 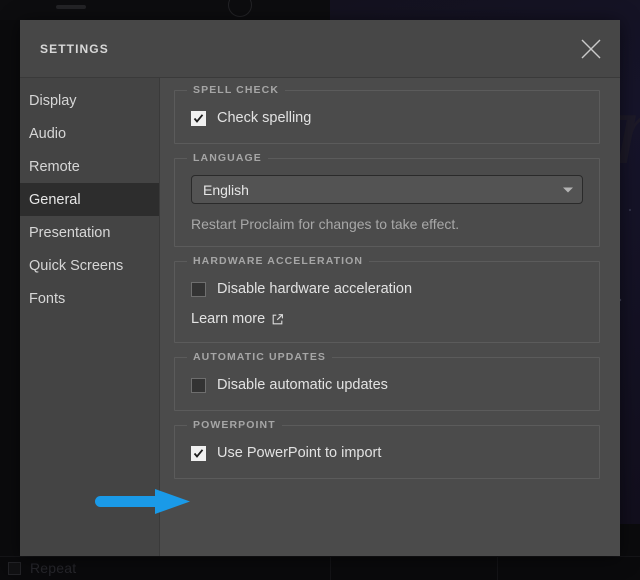 What do you see at coordinates (227, 158) in the screenshot?
I see `group-legend-language: LANGUAGE` at bounding box center [227, 158].